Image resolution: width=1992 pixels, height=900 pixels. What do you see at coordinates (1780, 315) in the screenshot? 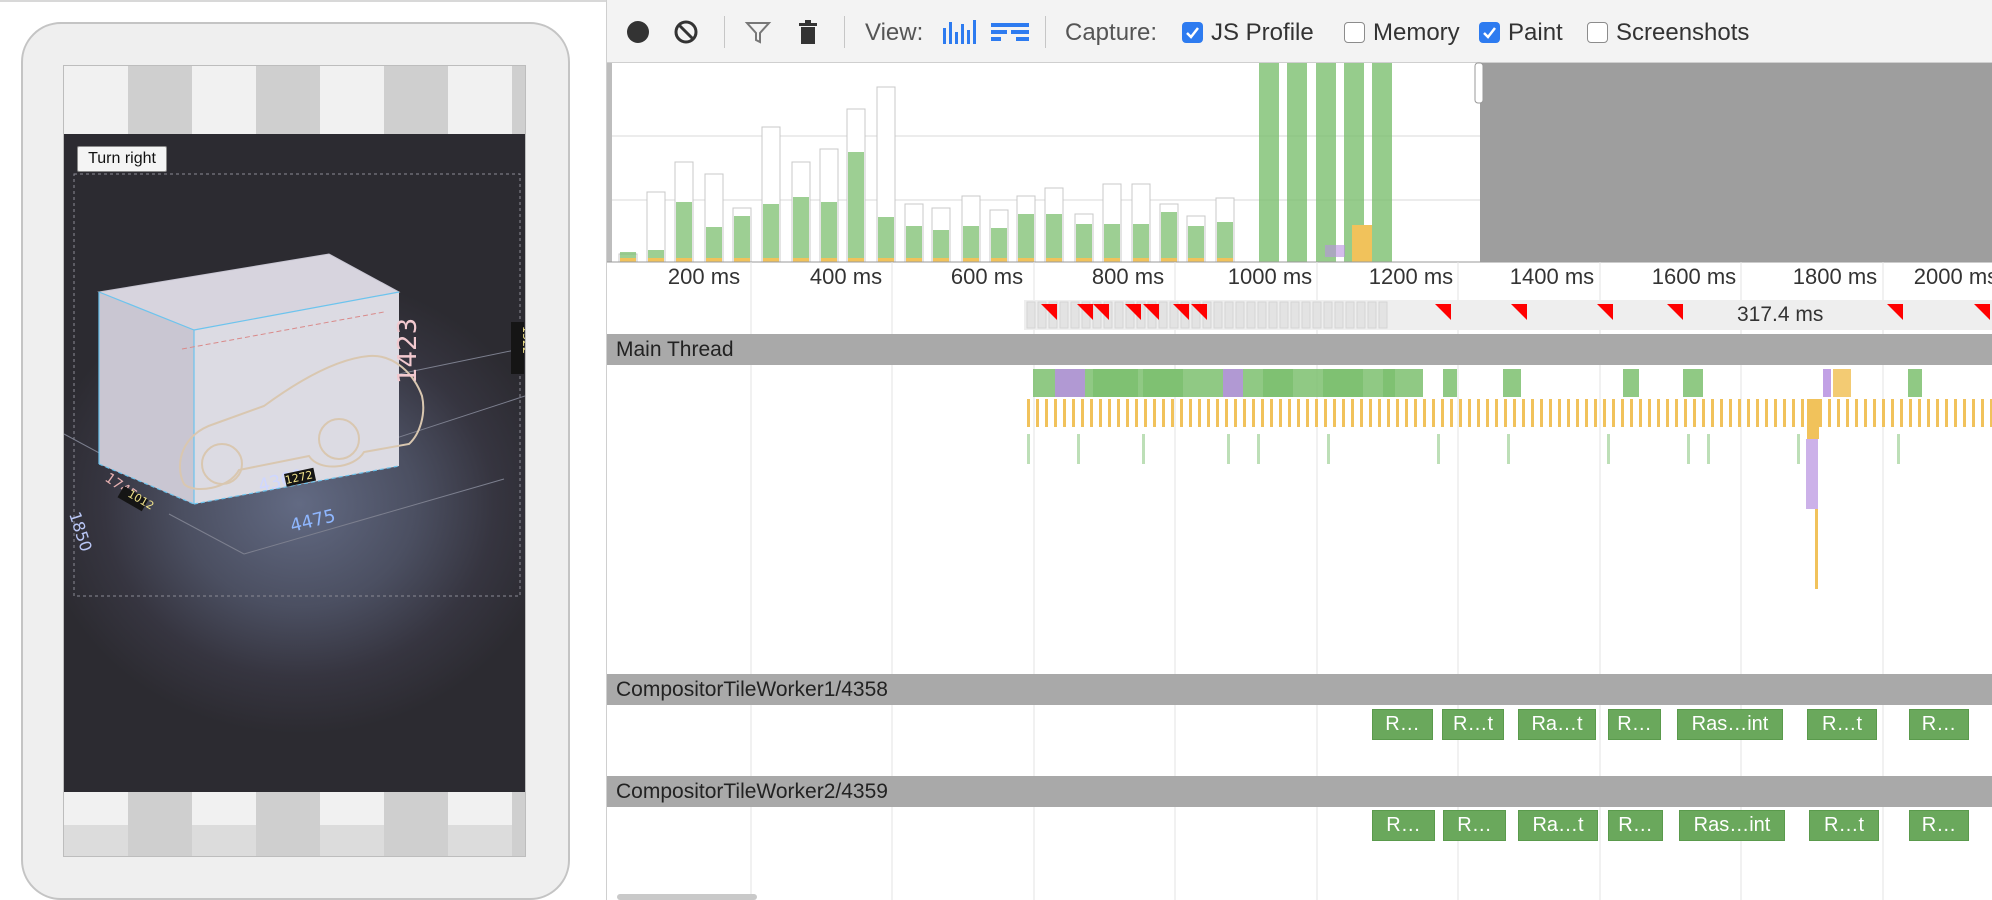
I see `selected-frame-duration: 317.4 ms` at bounding box center [1780, 315].